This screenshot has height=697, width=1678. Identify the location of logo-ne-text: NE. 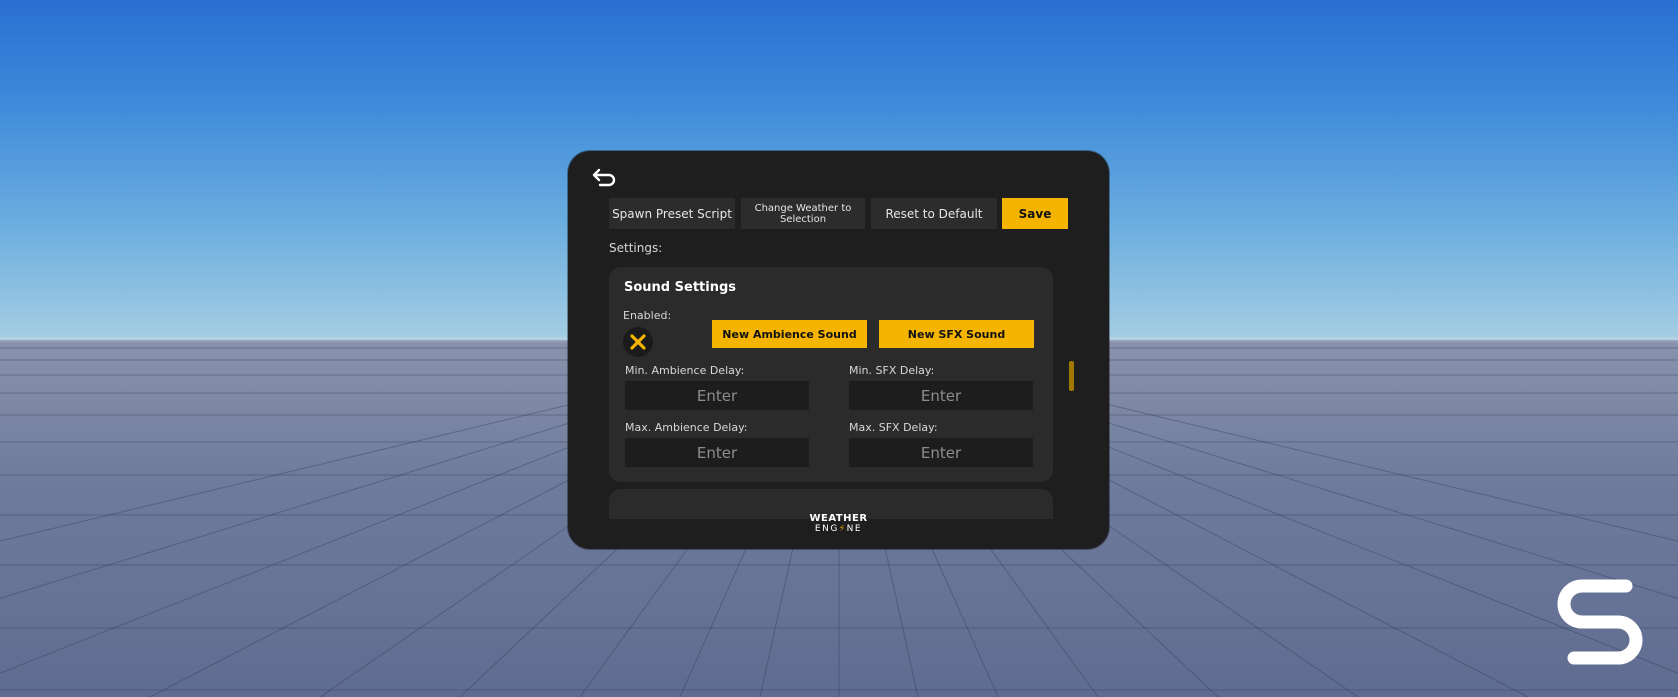
(854, 529).